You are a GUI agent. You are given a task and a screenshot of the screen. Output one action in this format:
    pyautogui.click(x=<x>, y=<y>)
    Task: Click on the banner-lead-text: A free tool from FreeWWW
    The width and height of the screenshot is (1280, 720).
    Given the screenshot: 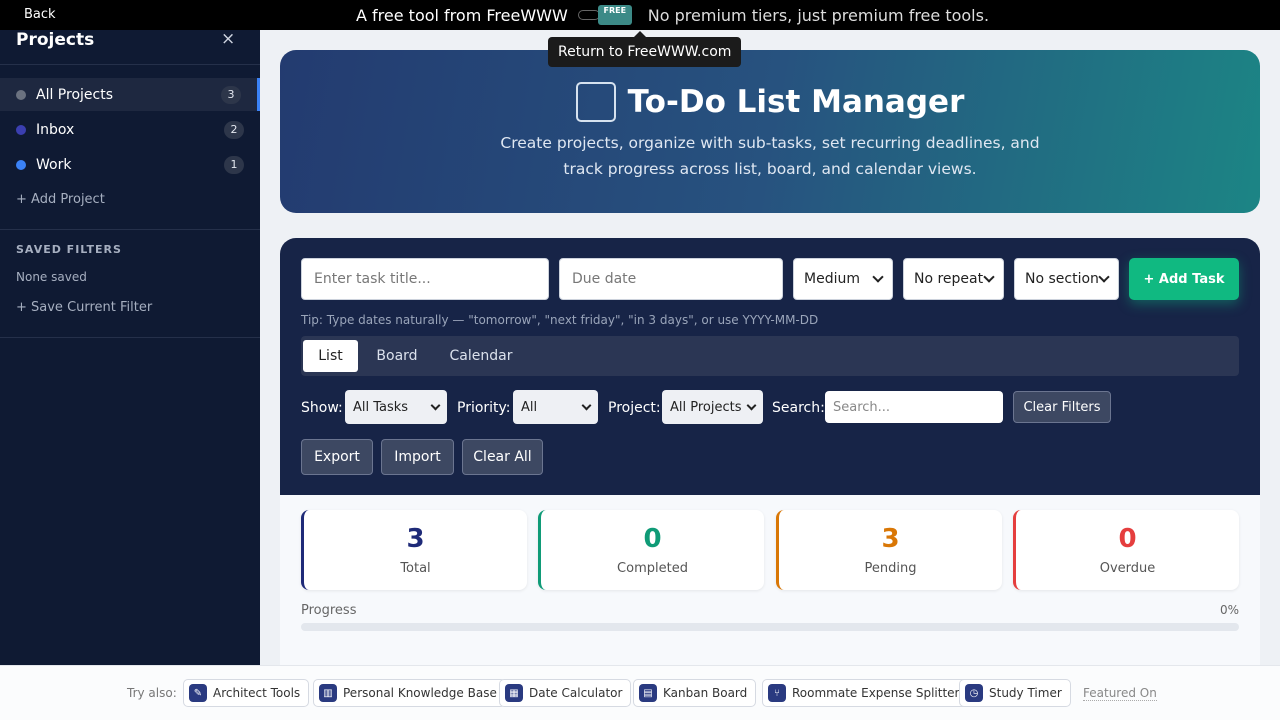 What is the action you would take?
    pyautogui.click(x=462, y=15)
    